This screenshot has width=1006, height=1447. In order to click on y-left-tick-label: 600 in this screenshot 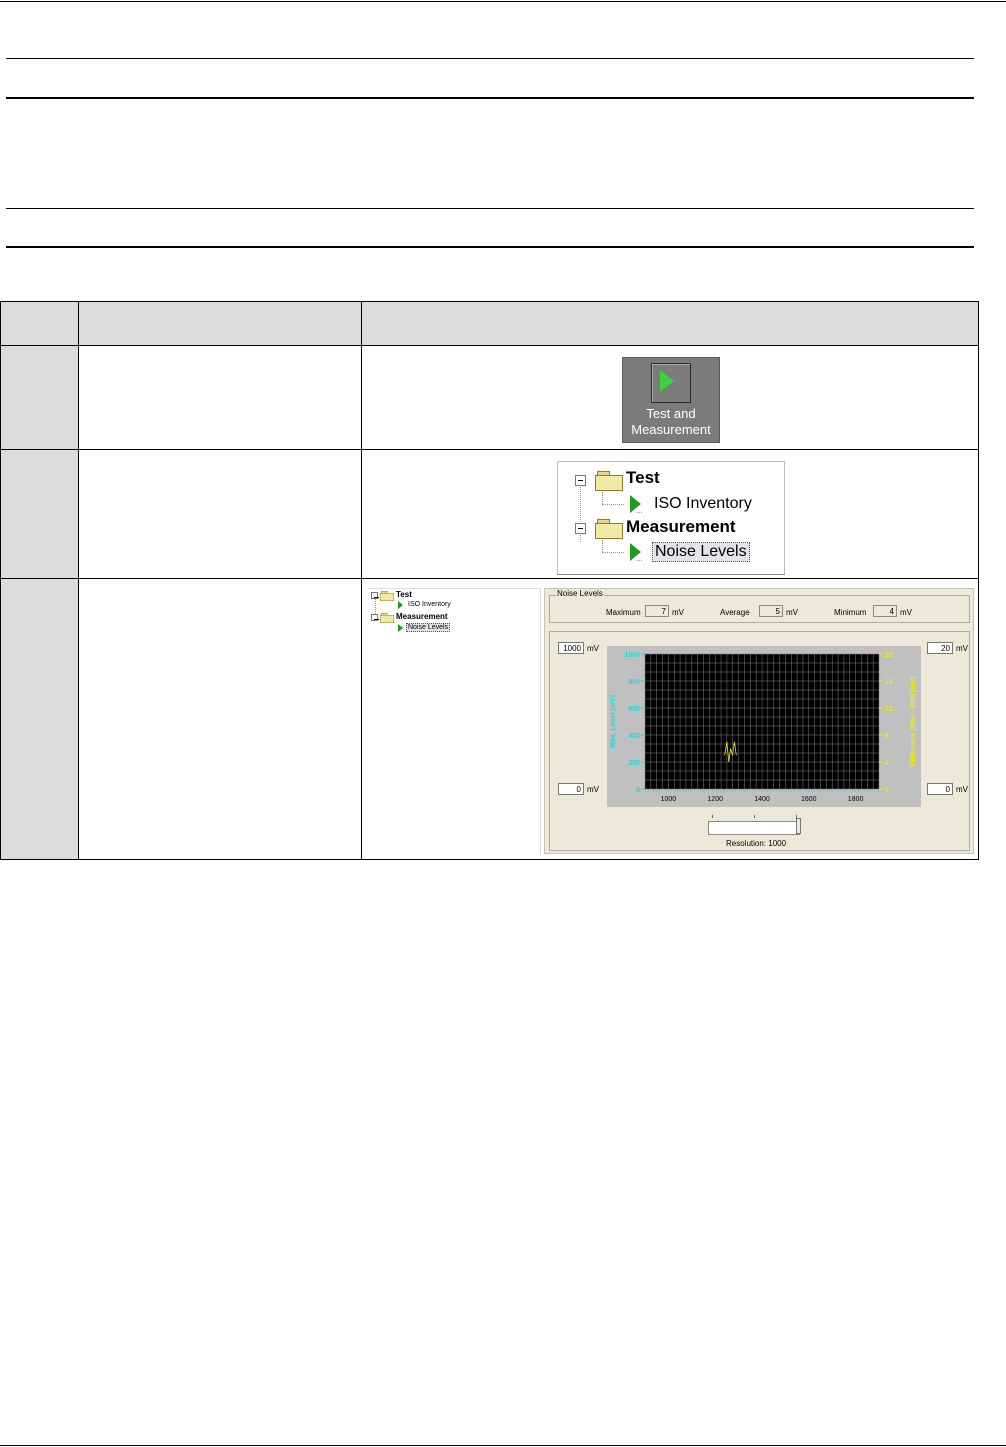, I will do `click(634, 709)`.